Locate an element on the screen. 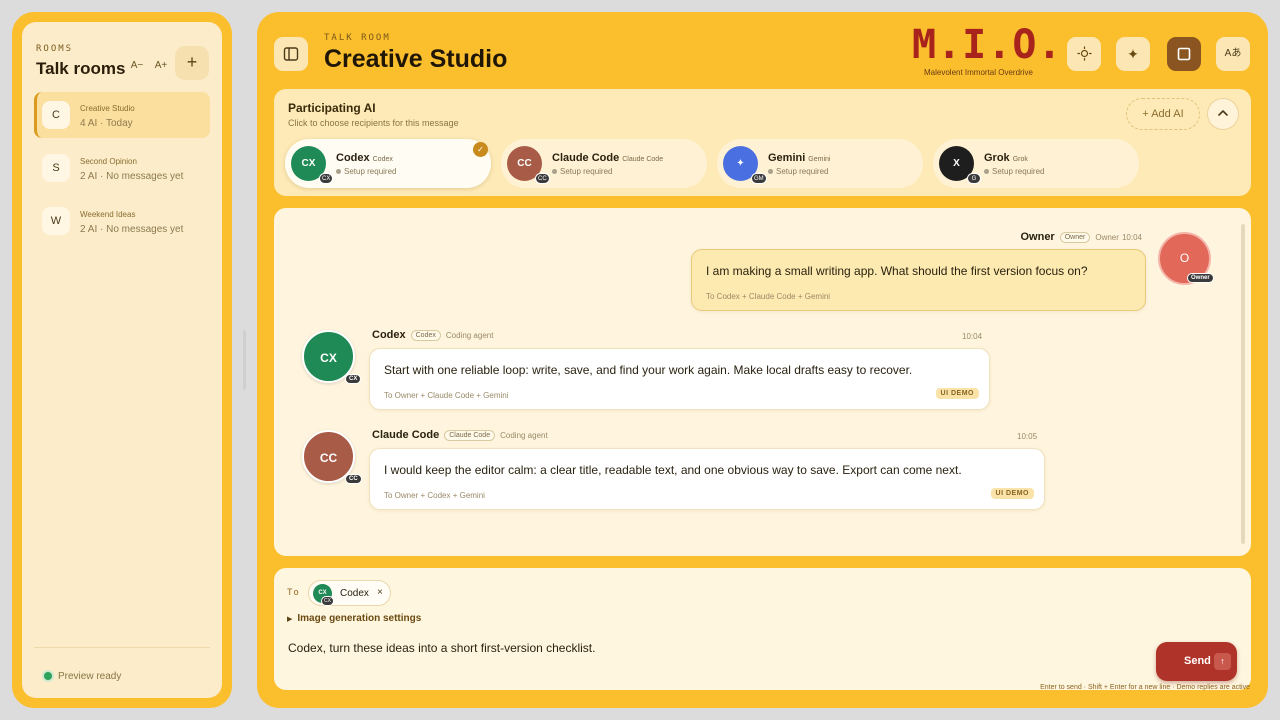 This screenshot has height=720, width=1280. ai-card-grok: X G Grok Grok Setup required is located at coordinates (1036, 163).